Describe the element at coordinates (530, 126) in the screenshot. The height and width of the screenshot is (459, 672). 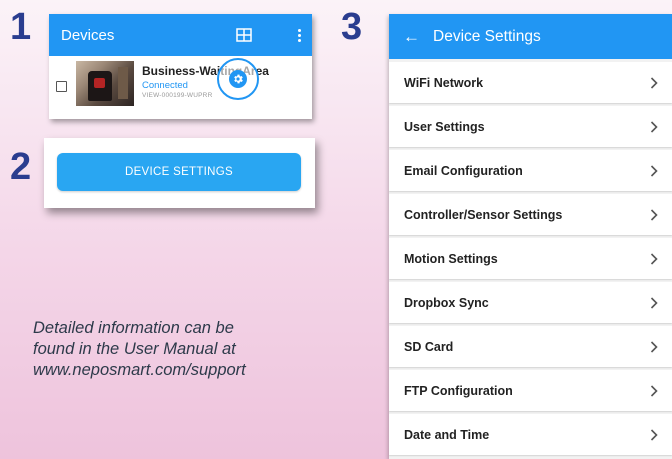
I see `settings-item-user-settings: User Settings` at that location.